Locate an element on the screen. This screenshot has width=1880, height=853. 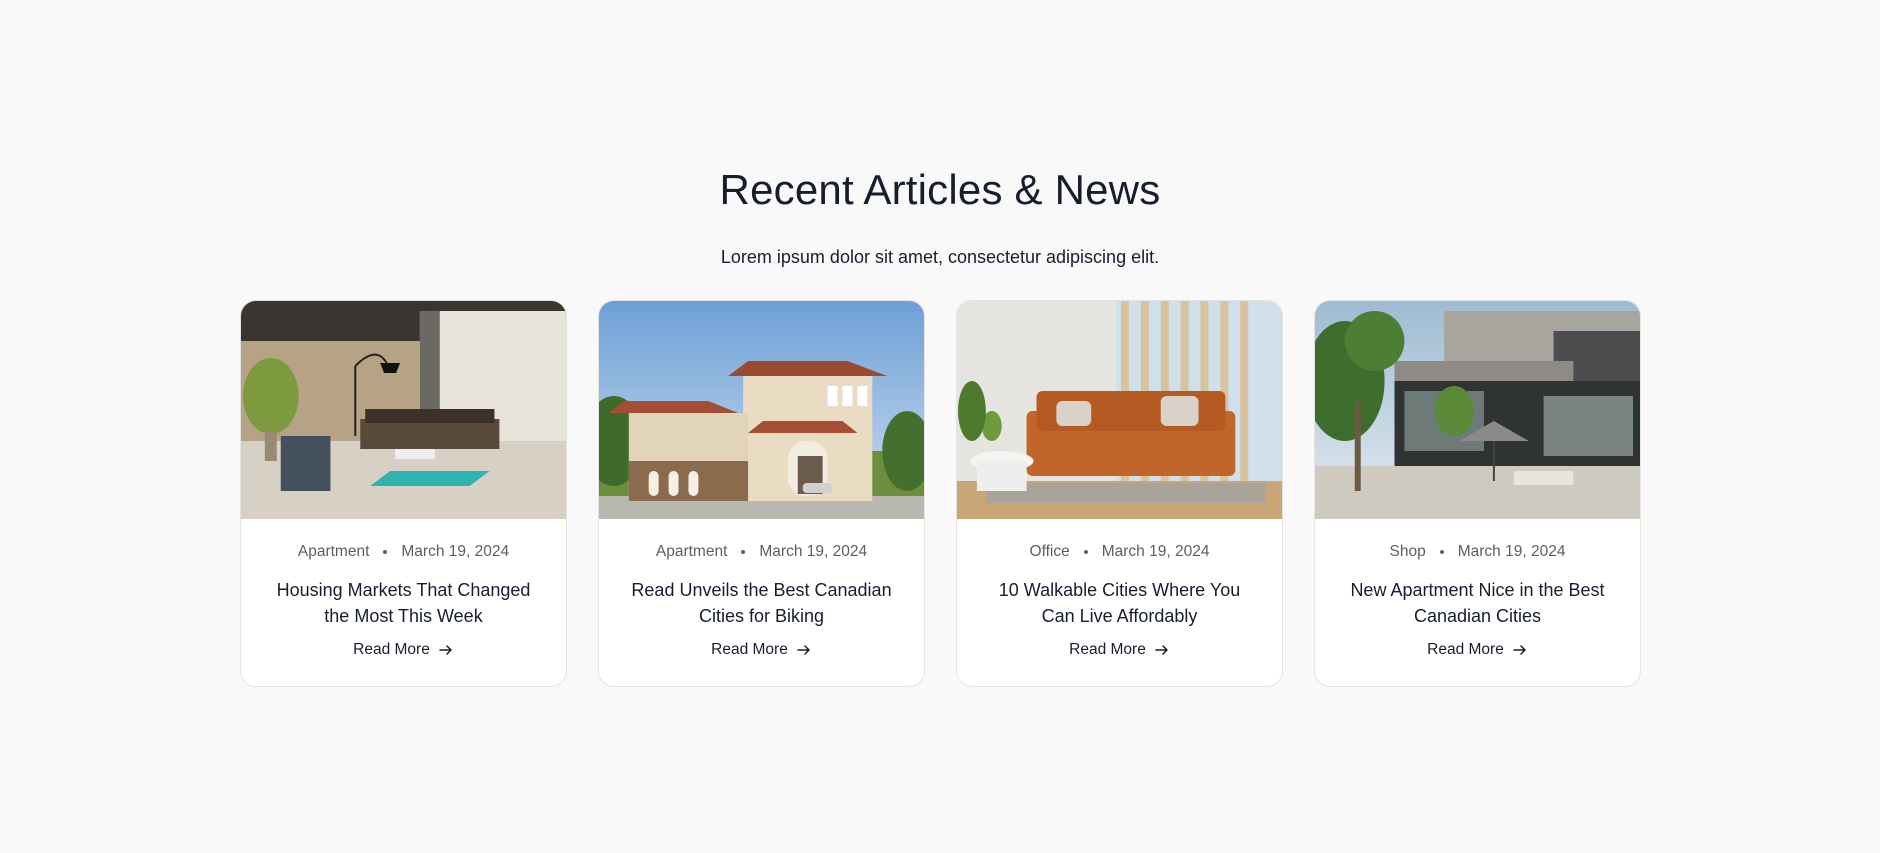
article-image-orange-sofa is located at coordinates (1119, 410).